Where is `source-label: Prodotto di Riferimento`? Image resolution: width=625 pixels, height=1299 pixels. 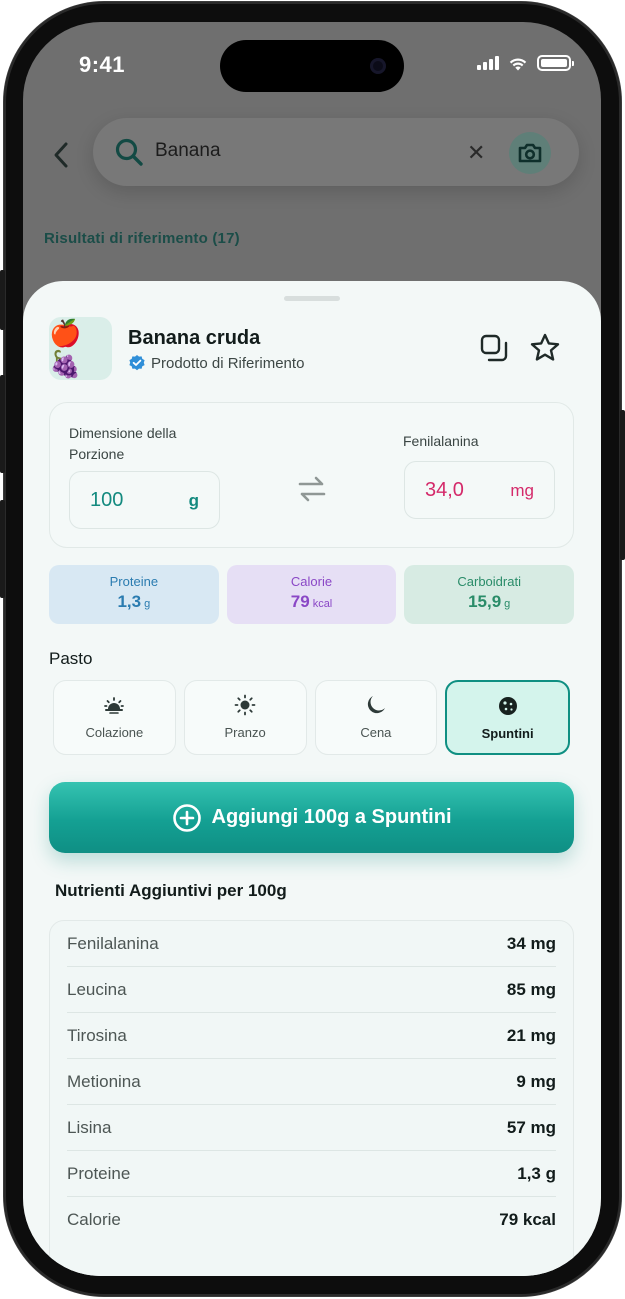
source-label: Prodotto di Riferimento is located at coordinates (228, 363).